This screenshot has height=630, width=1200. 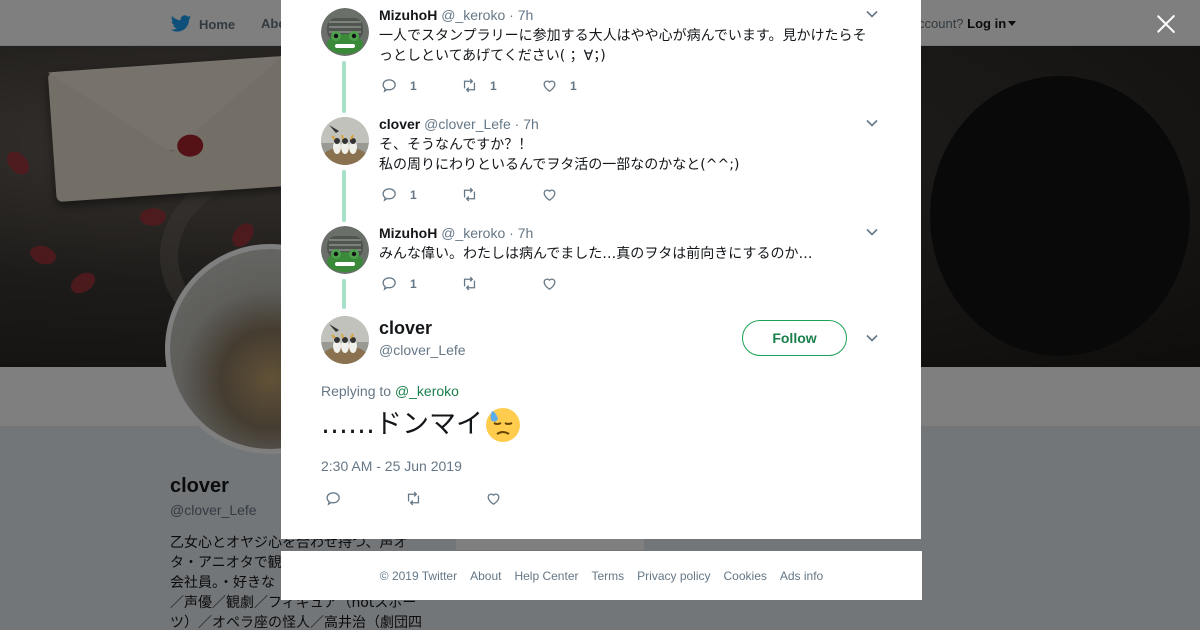 I want to click on replying-to-label: Replying to, so click(x=356, y=391).